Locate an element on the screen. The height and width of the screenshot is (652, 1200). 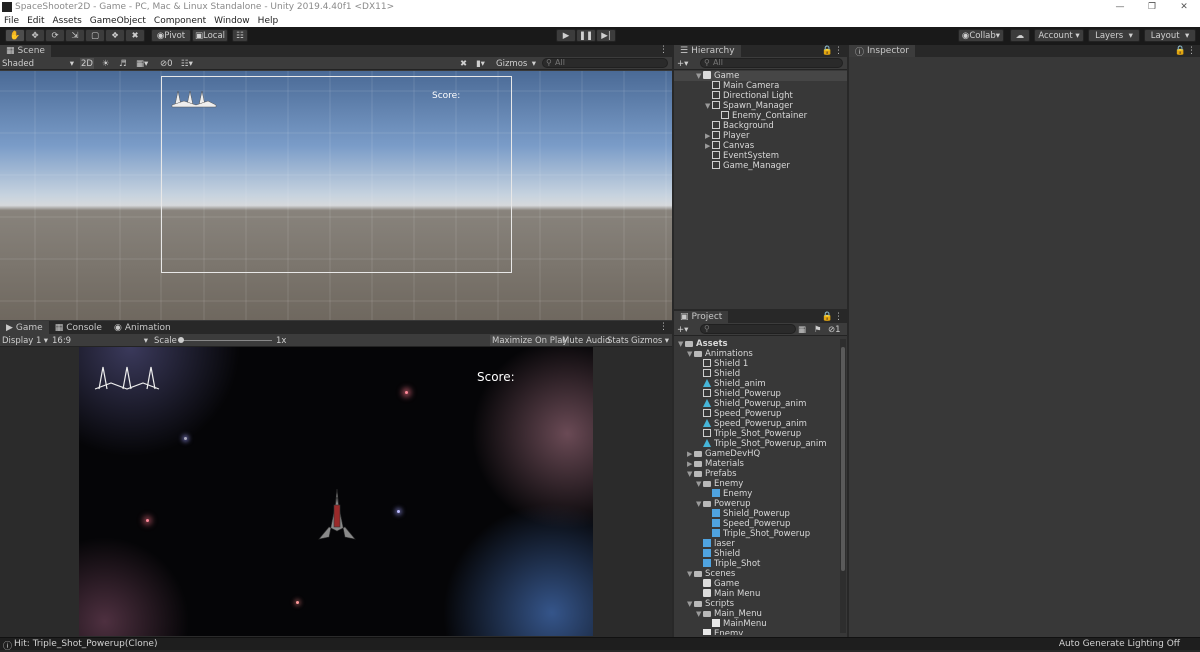
project-item-row: ▼ Prefabs is located at coordinates (756, 474).